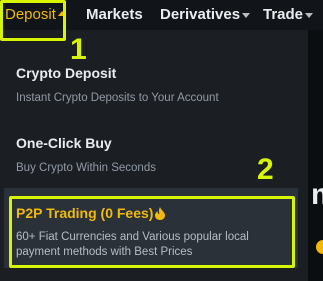  I want to click on highlight-box-deposit, so click(33, 20).